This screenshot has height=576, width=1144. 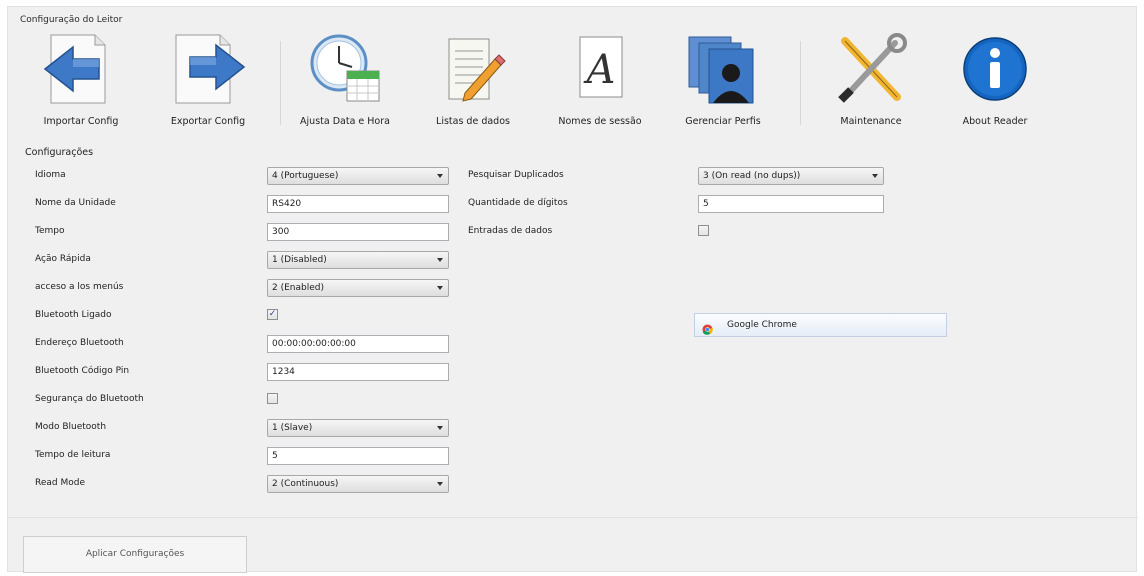 I want to click on duplicate-search-value: 3 (On read (no dups)), so click(x=752, y=176).